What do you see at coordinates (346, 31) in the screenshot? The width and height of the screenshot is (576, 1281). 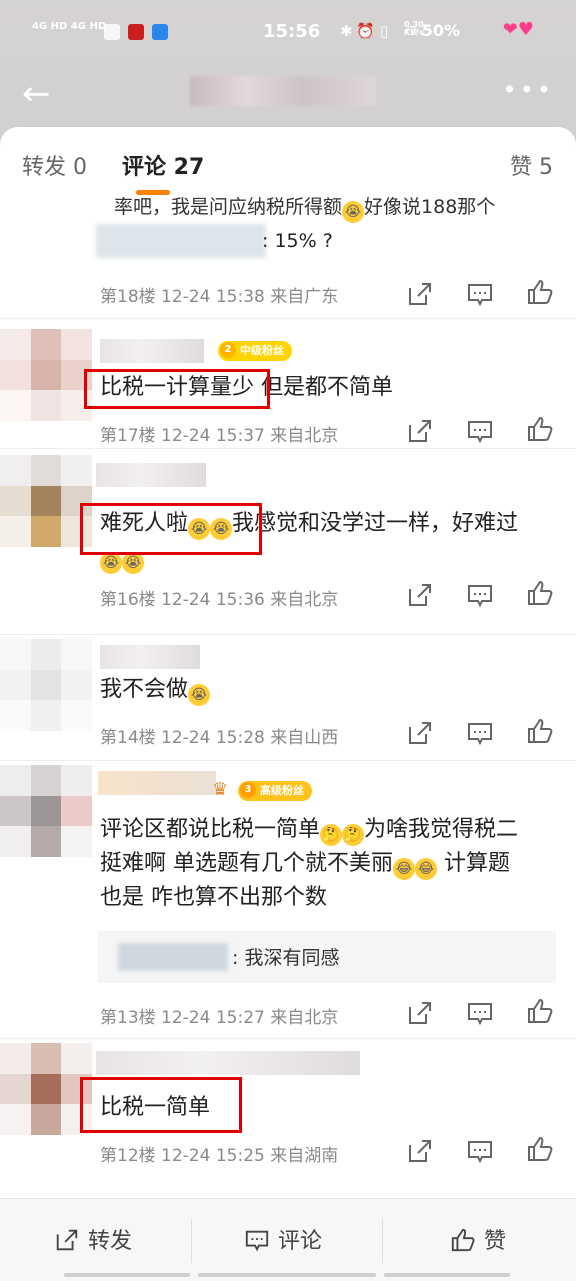 I see `bluetooth-icon: ✱` at bounding box center [346, 31].